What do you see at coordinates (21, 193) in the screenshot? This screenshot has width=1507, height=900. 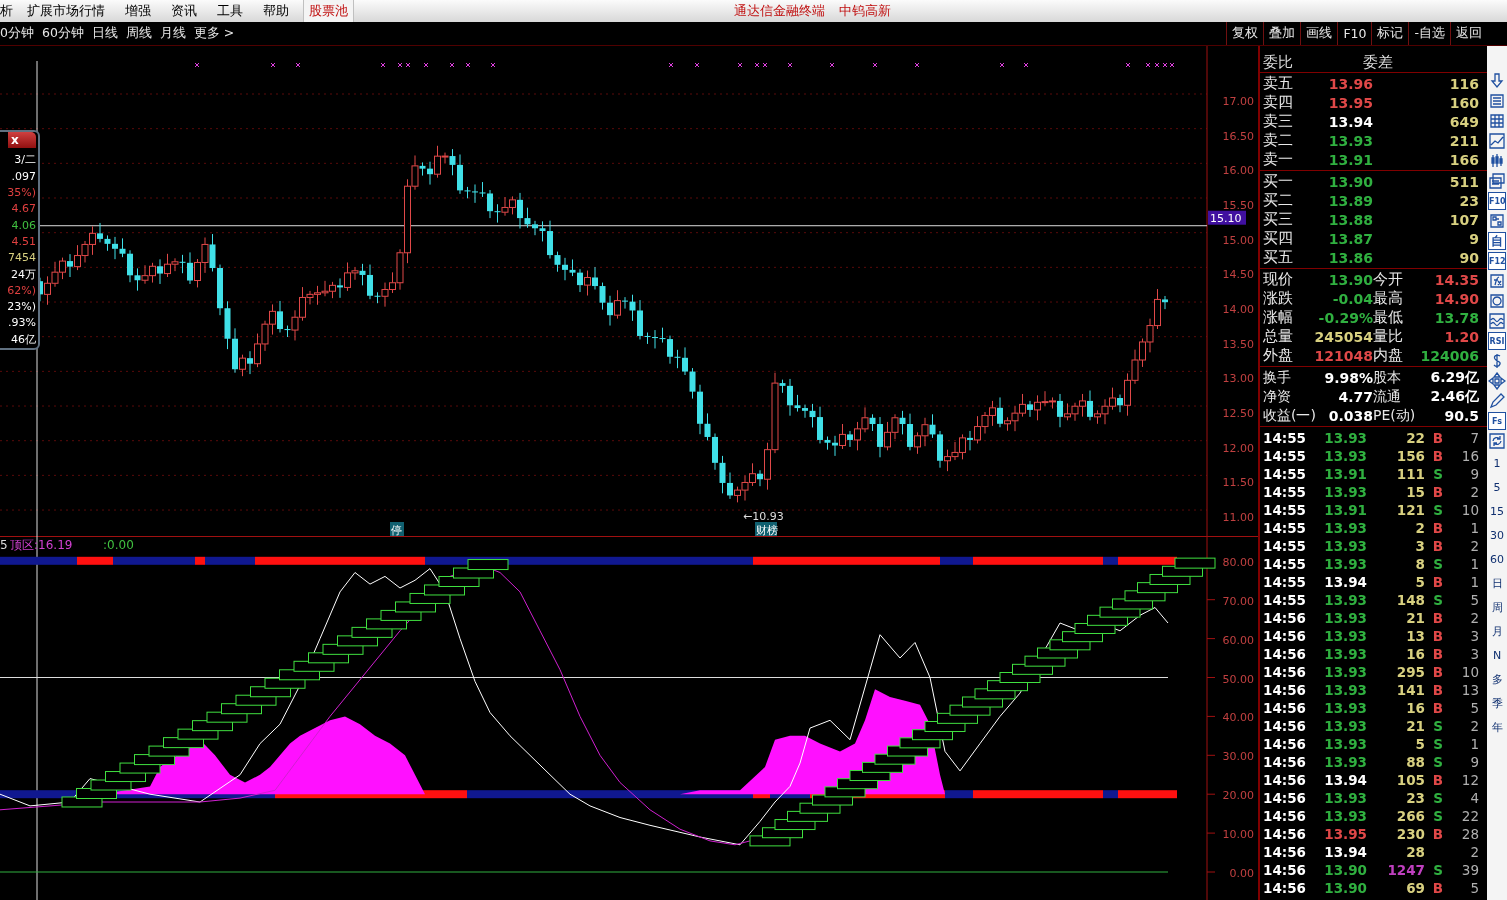 I see `popup-value: 35%)` at bounding box center [21, 193].